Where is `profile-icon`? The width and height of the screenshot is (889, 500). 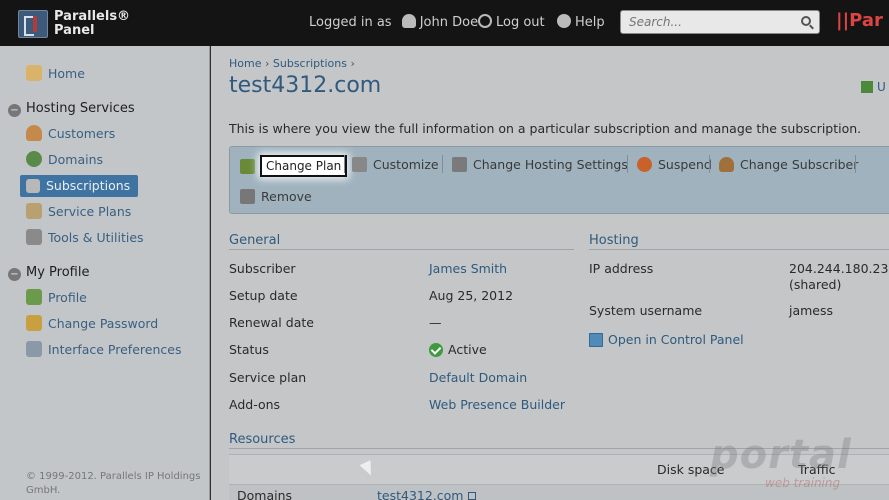
profile-icon is located at coordinates (34, 297).